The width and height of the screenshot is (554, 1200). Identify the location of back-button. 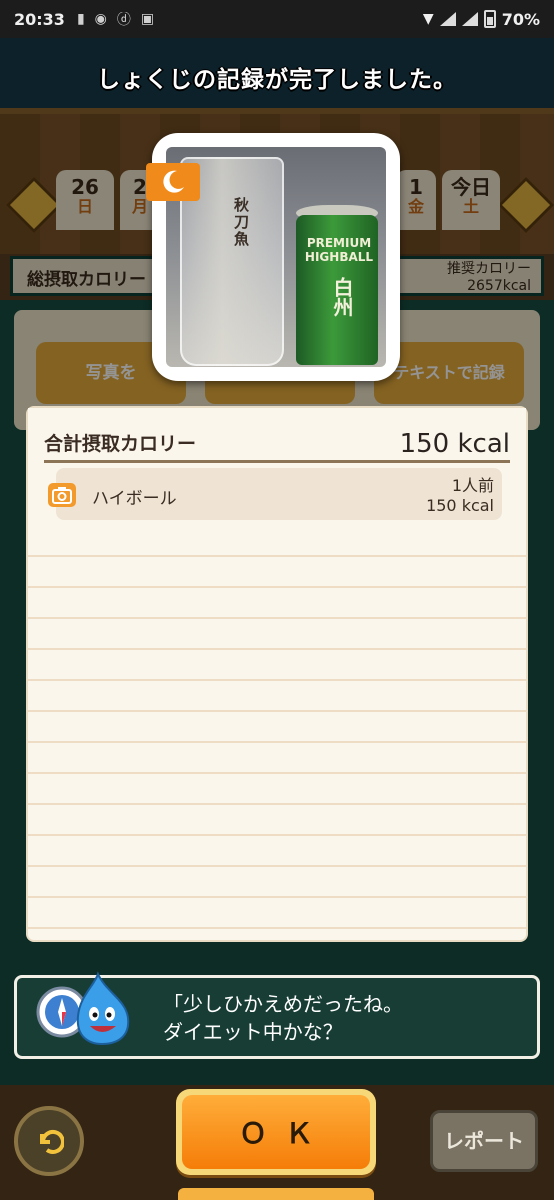
(49, 1141).